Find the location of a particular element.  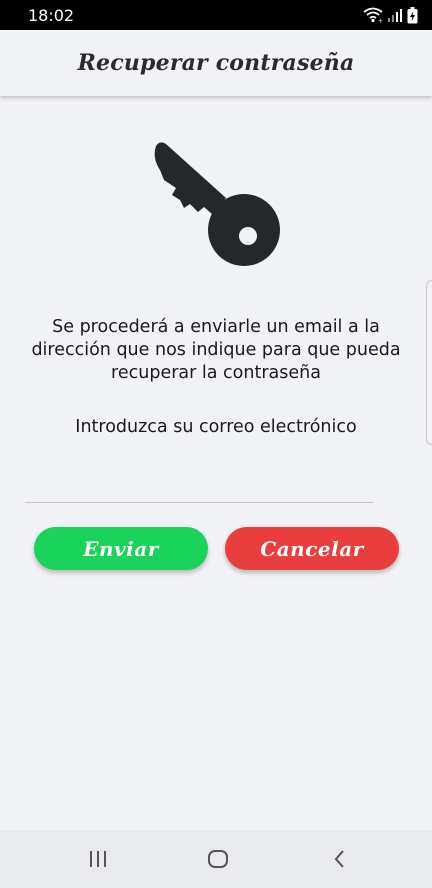

wifi-icon: + is located at coordinates (373, 15).